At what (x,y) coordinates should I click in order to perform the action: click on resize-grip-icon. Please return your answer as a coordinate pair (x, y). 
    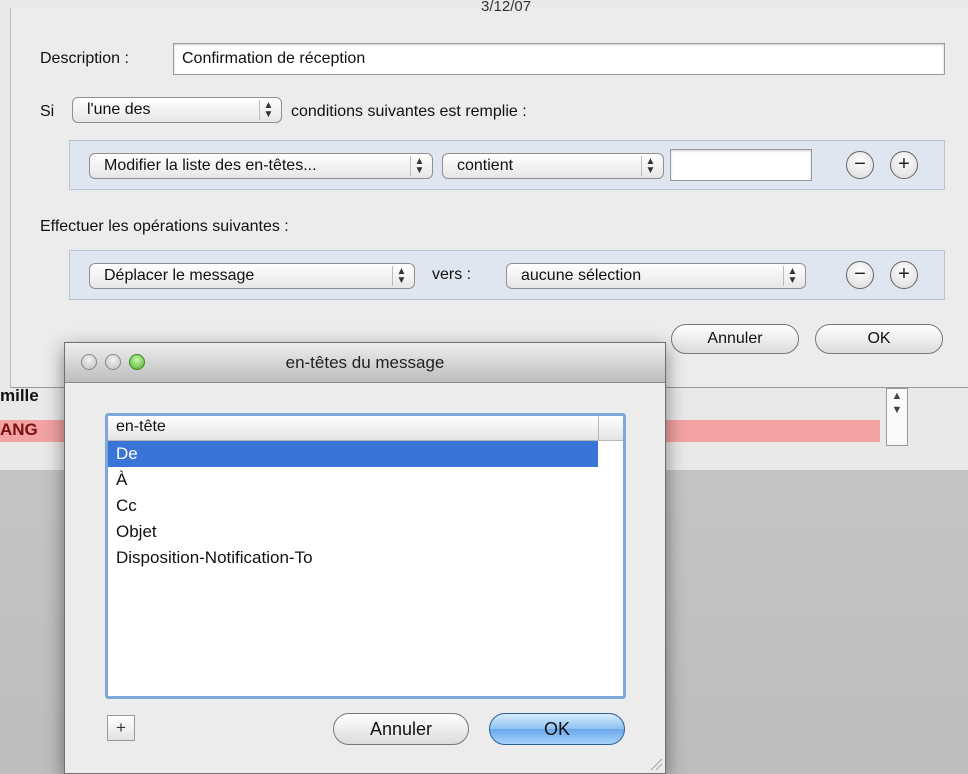
    Looking at the image, I should click on (656, 764).